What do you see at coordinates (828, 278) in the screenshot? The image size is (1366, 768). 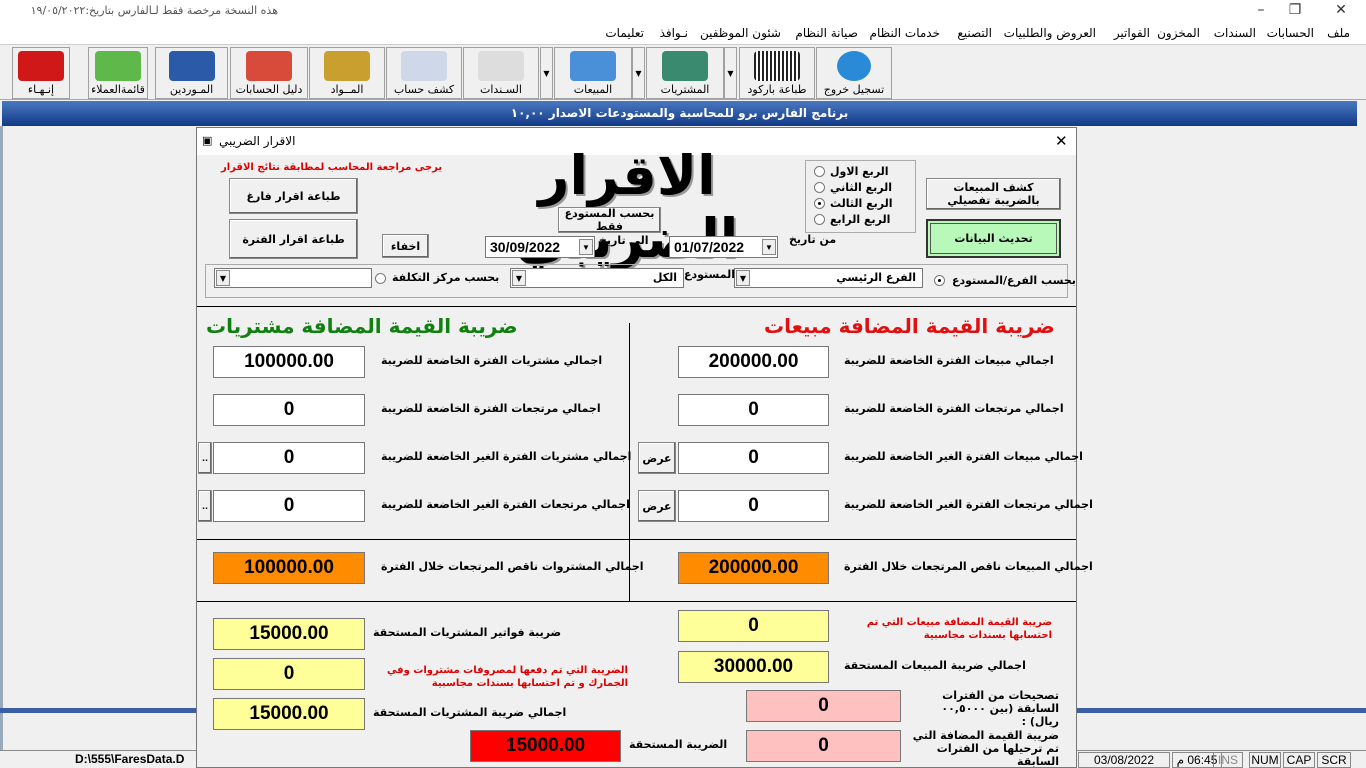 I see `branch-select: الفرع الرئيسي ▼` at bounding box center [828, 278].